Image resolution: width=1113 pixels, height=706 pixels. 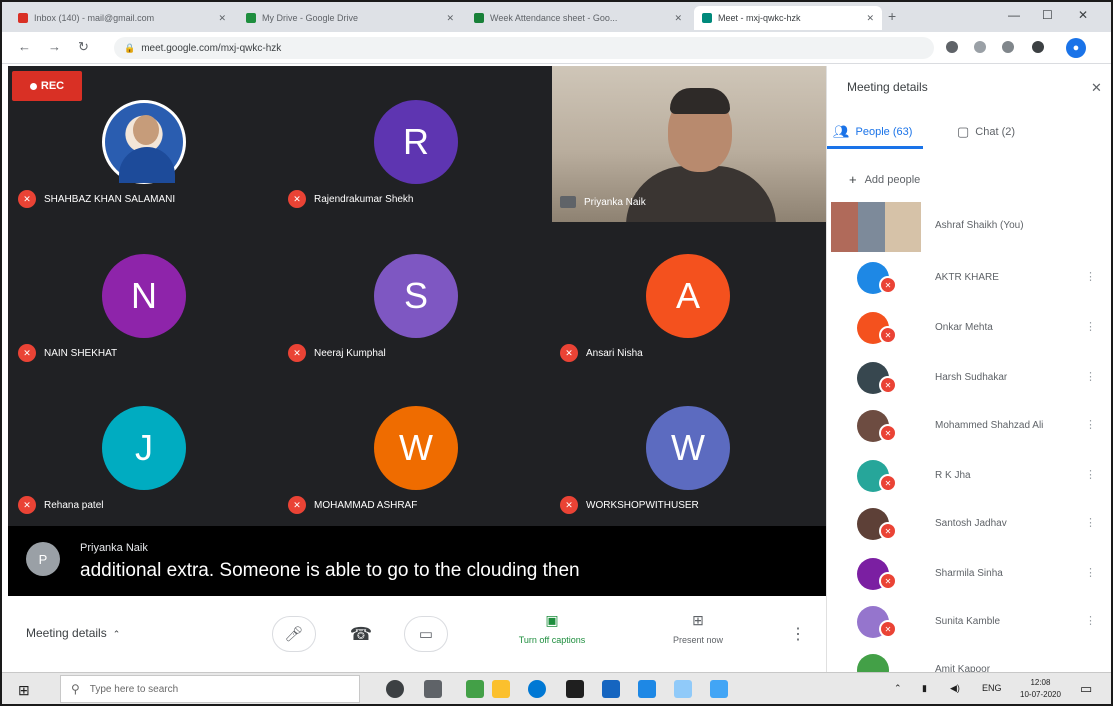 What do you see at coordinates (361, 634) in the screenshot?
I see `leave-call-button: ☎︎` at bounding box center [361, 634].